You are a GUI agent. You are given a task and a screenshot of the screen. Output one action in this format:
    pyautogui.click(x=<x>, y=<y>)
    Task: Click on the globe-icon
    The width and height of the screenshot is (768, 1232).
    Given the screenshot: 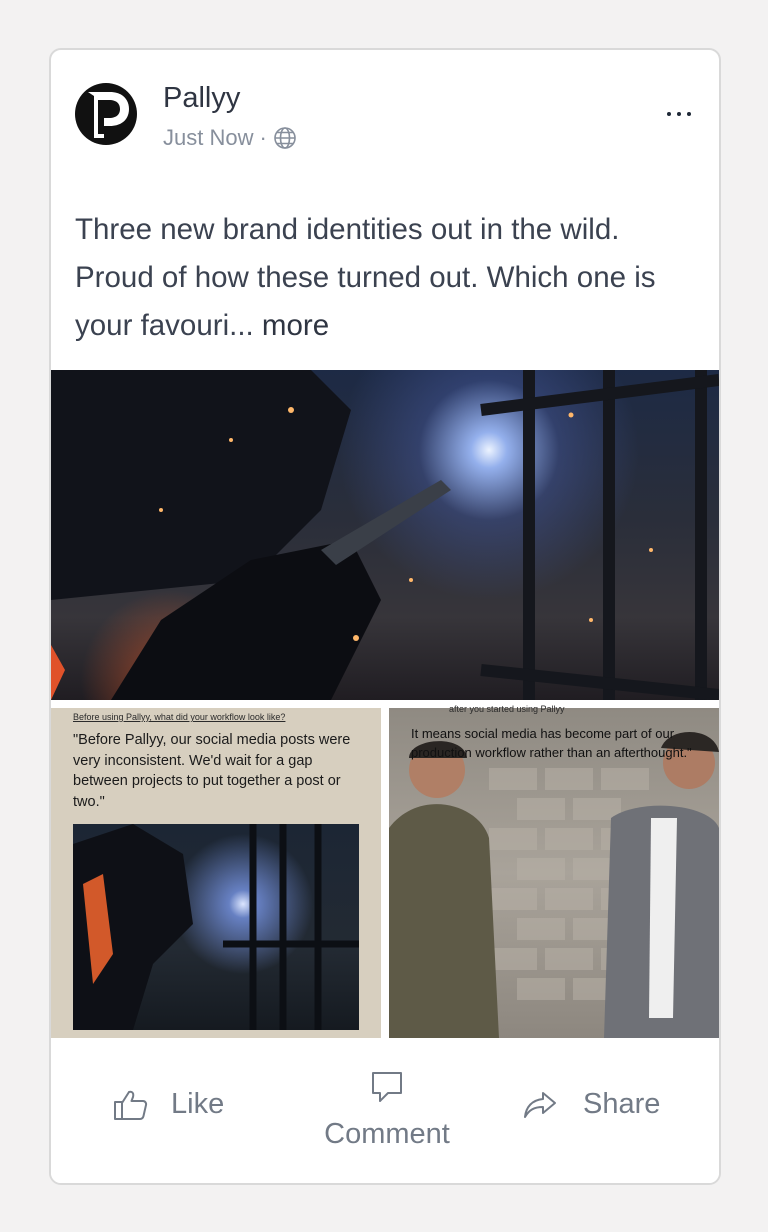 What is the action you would take?
    pyautogui.click(x=285, y=138)
    